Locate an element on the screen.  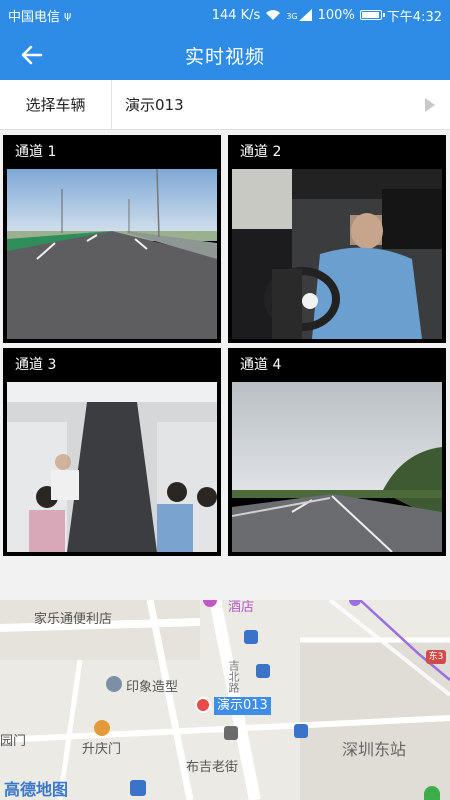
signal-icon is located at coordinates (305, 15).